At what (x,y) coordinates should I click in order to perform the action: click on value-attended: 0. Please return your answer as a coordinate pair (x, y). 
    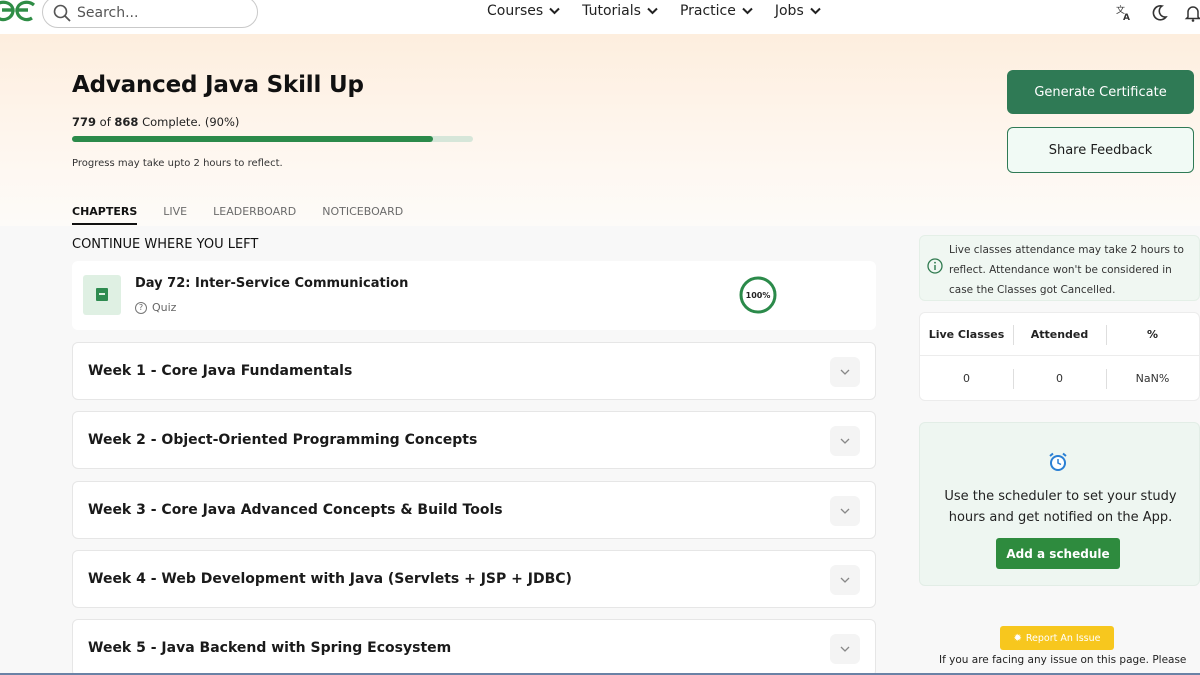
    Looking at the image, I should click on (1059, 378).